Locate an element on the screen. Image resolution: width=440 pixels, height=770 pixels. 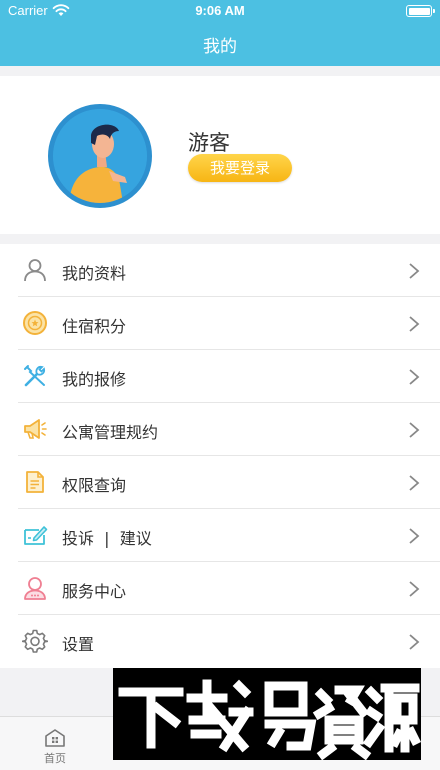
service-person-icon is located at coordinates (35, 588).